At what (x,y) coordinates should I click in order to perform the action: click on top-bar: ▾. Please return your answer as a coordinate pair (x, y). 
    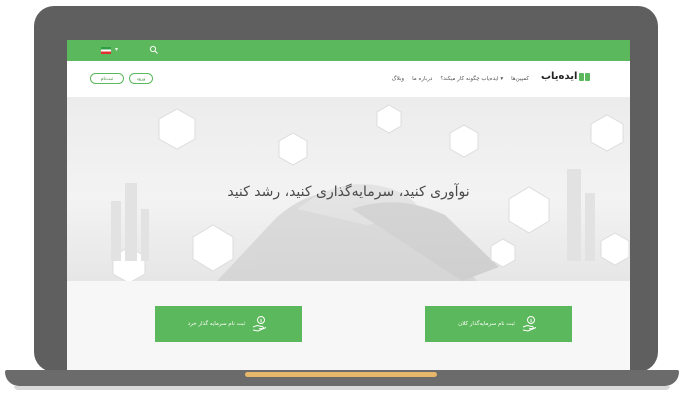
    Looking at the image, I should click on (348, 50).